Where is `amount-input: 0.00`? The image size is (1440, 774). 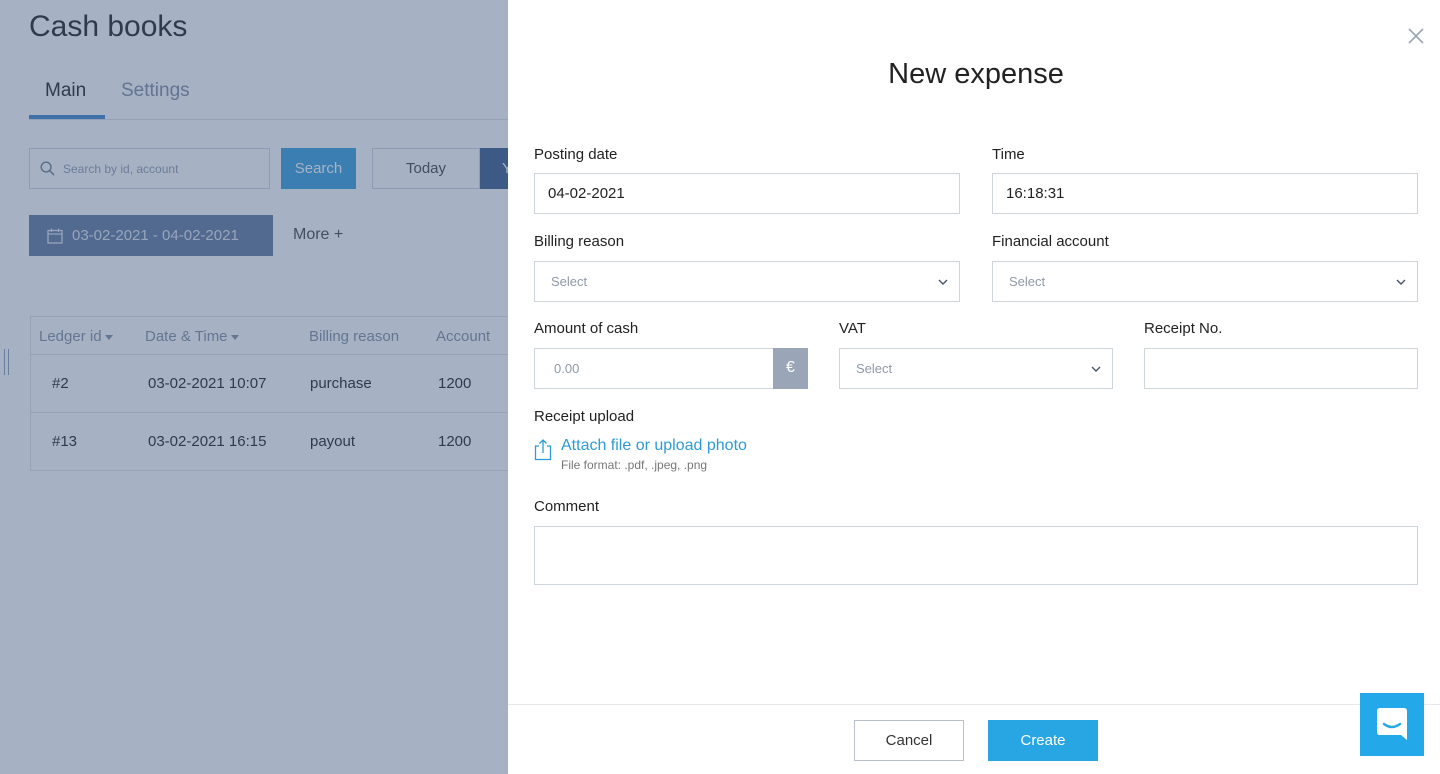 amount-input: 0.00 is located at coordinates (654, 368).